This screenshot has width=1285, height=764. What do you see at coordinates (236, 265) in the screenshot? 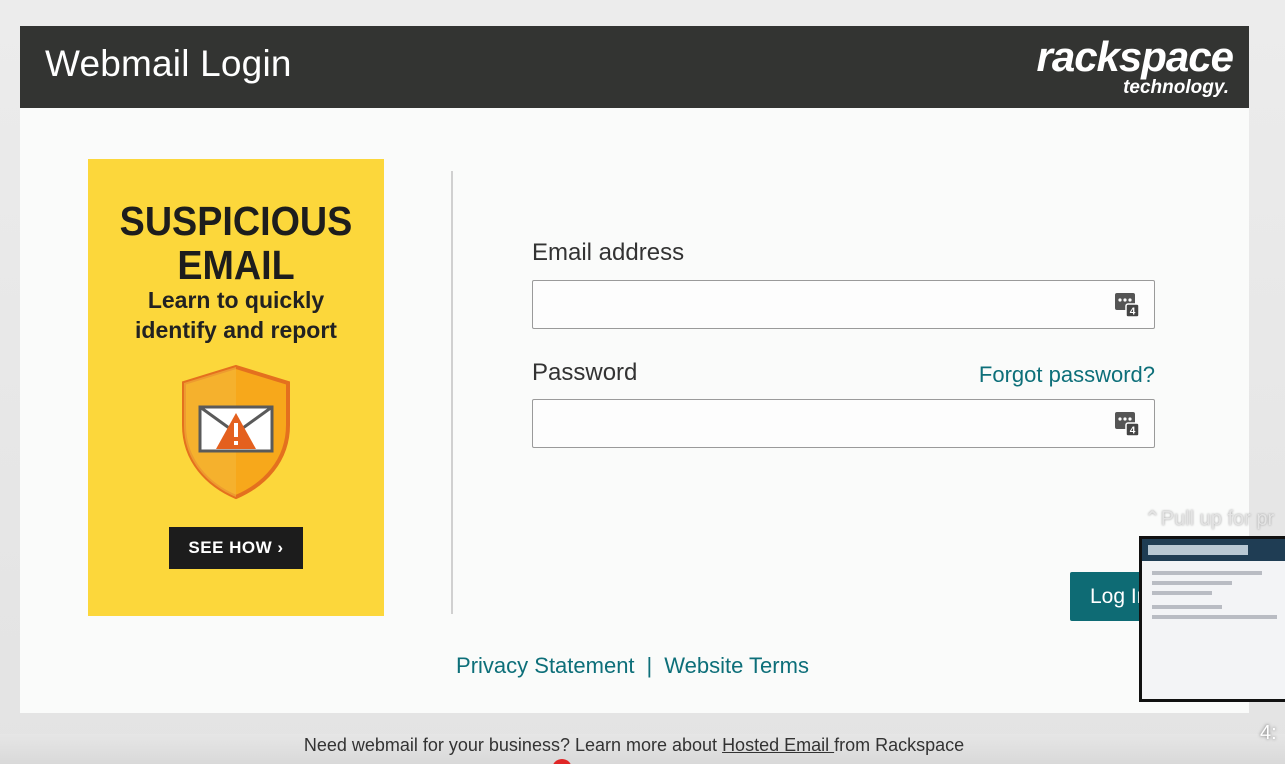
I see `ad-headline-line2: EMAIL` at bounding box center [236, 265].